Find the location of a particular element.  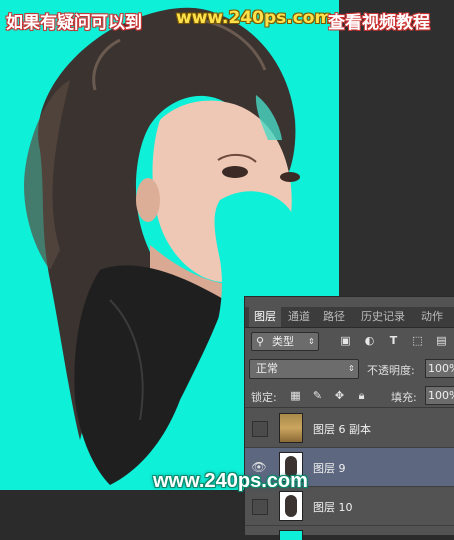

layer-name: 图层 10 is located at coordinates (333, 507).